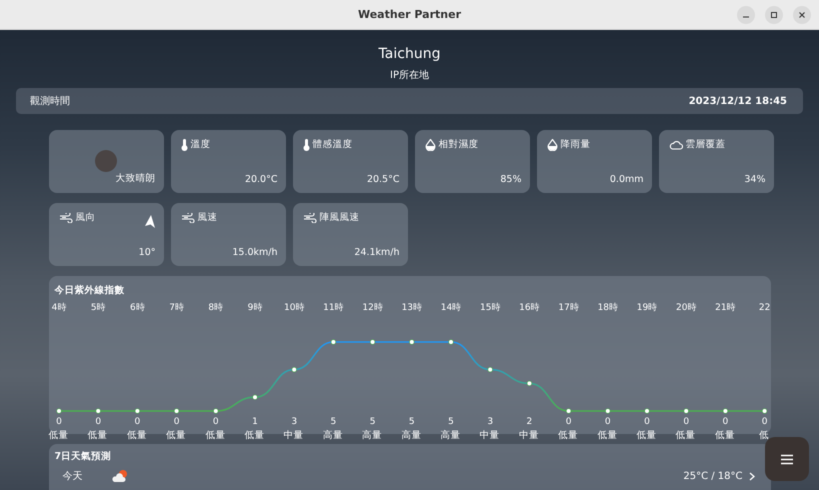 The height and width of the screenshot is (490, 819). I want to click on metric-label: 溫度, so click(200, 144).